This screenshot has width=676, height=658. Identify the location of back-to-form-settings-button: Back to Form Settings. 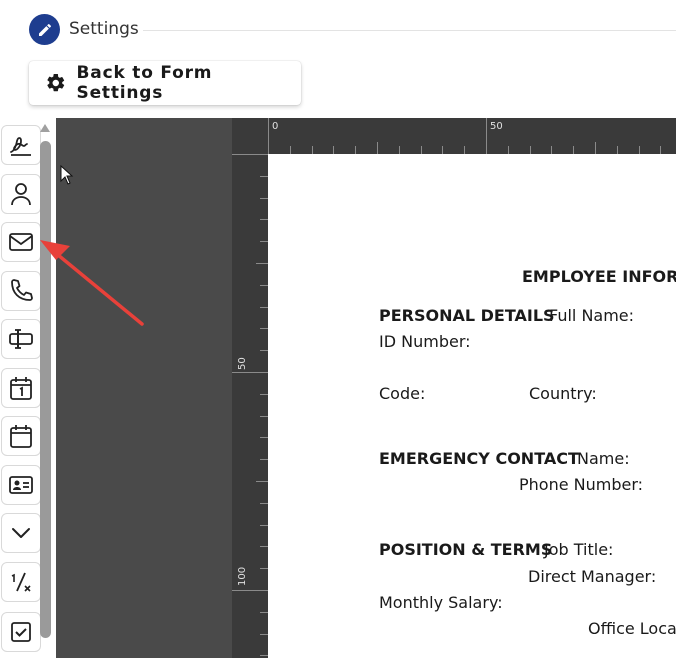
(165, 83).